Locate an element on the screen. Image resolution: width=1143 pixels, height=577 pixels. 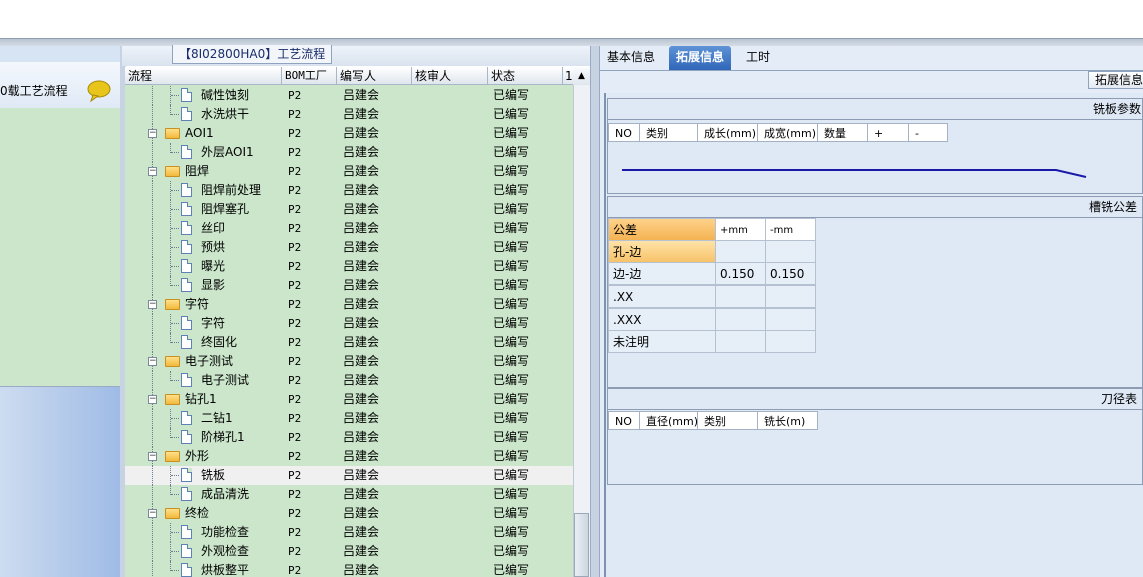
process-name: 钻孔1 is located at coordinates (201, 399).